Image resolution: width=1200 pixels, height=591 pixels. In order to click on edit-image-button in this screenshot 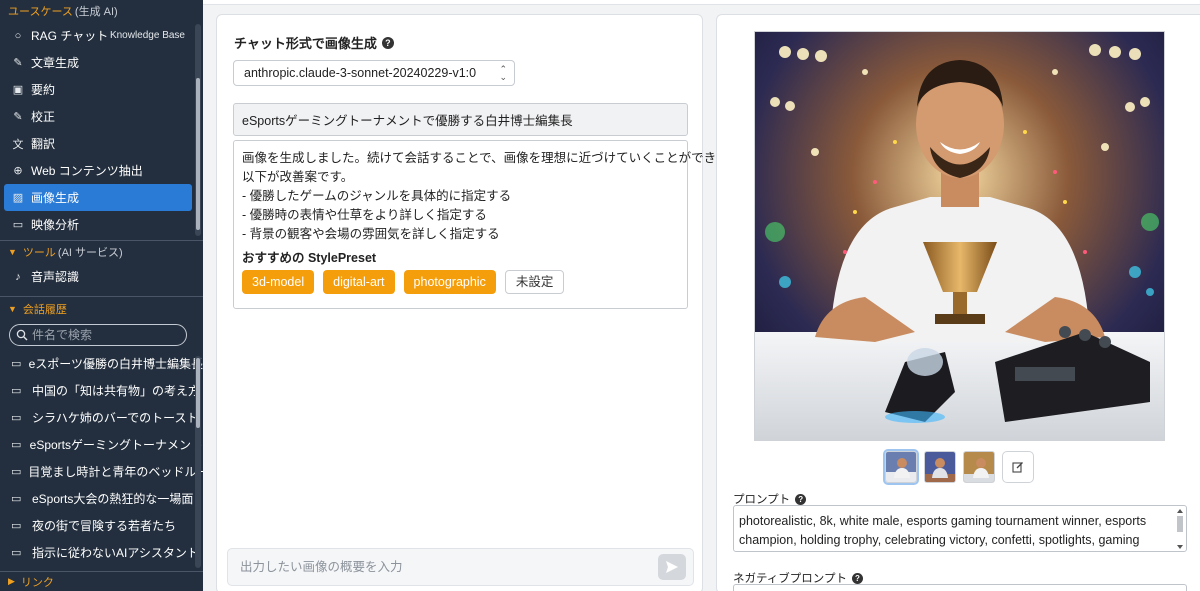, I will do `click(1018, 467)`.